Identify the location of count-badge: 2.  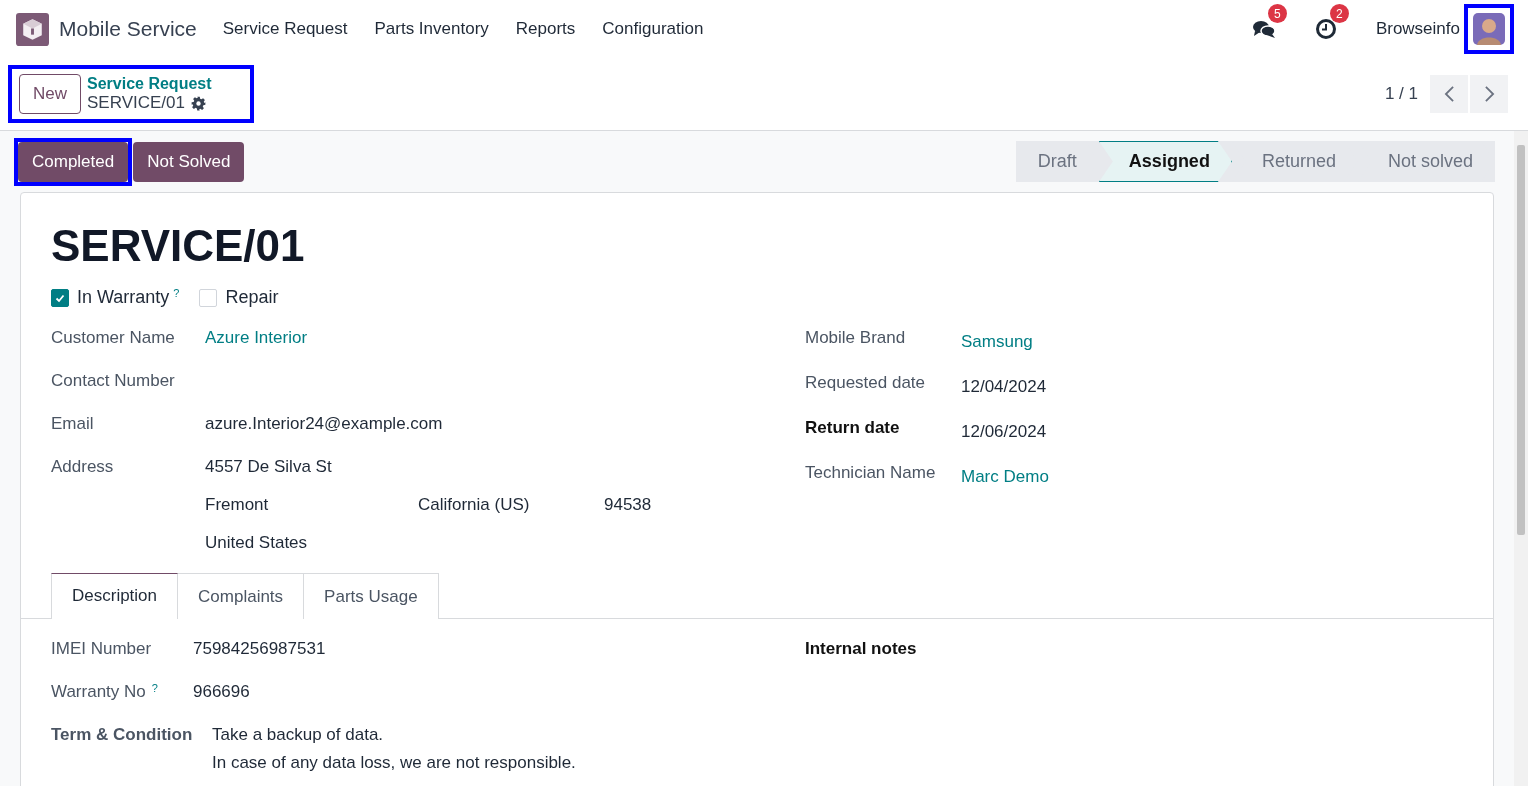
(1339, 13).